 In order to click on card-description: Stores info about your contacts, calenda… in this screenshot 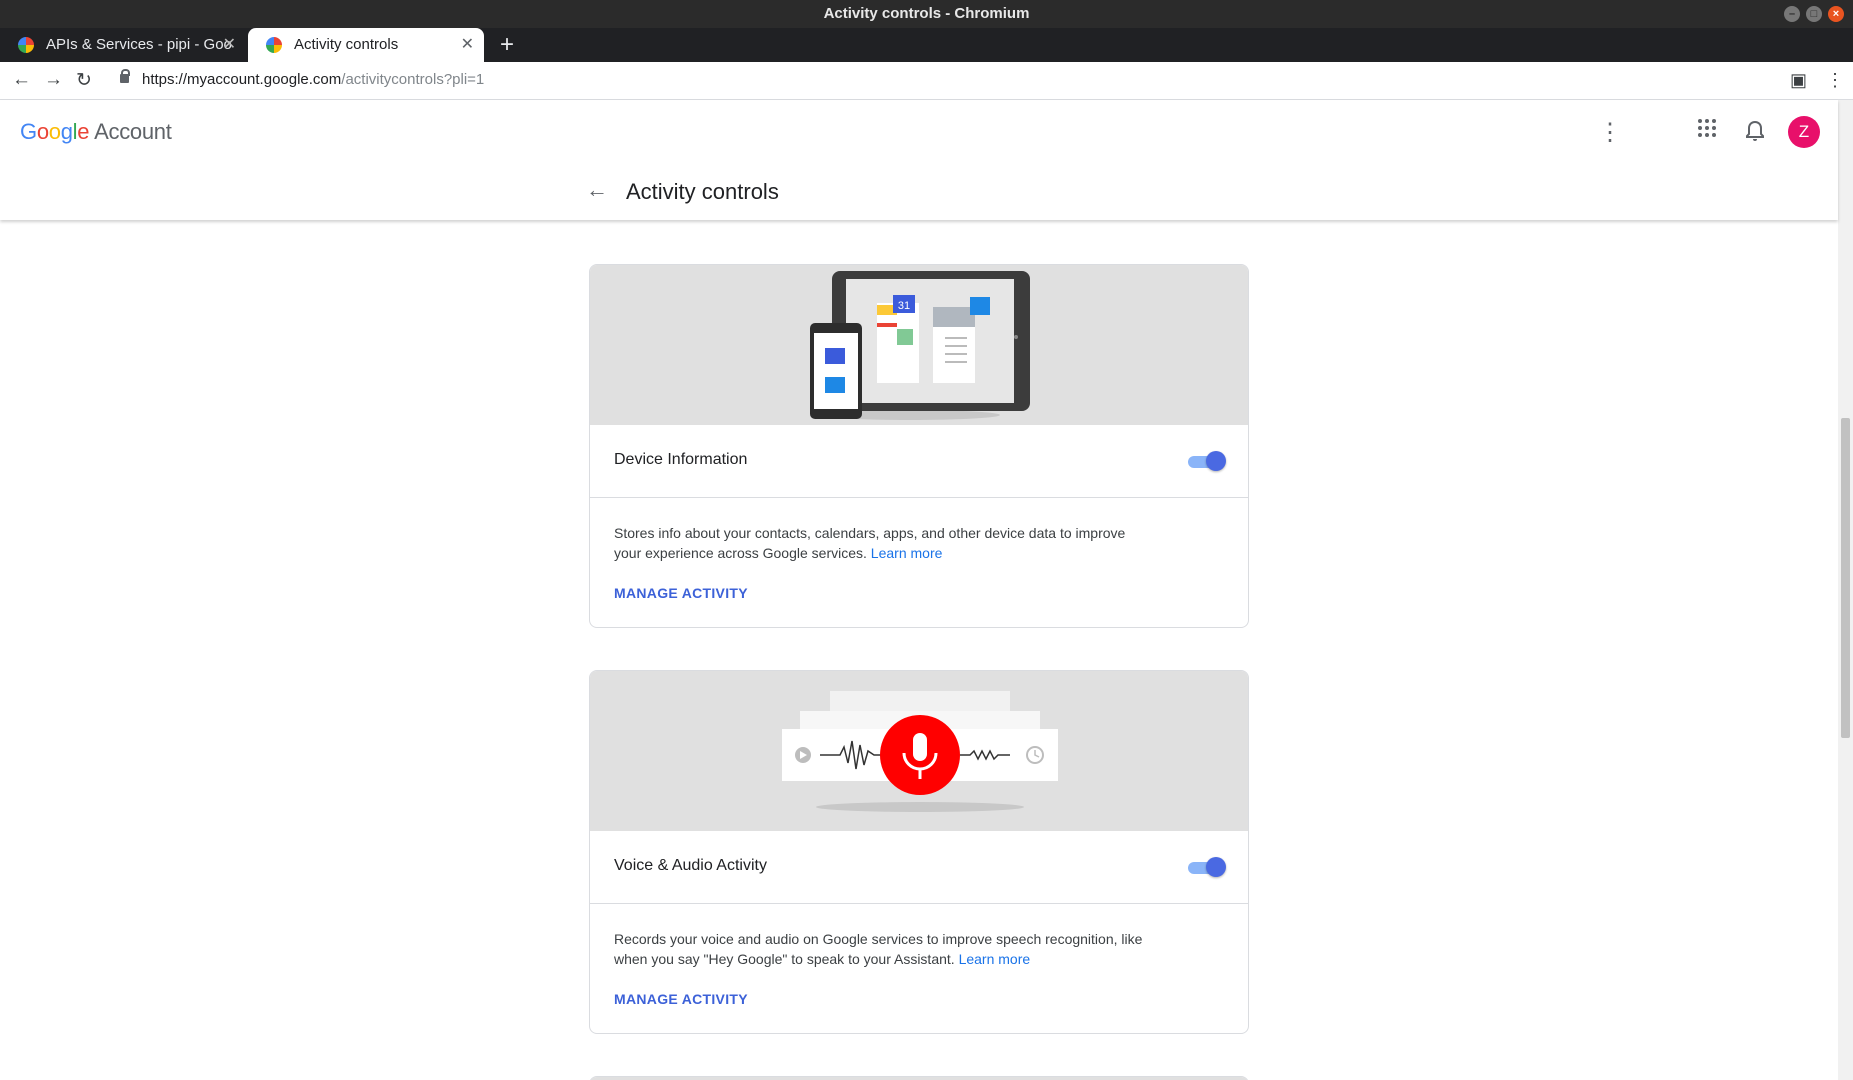, I will do `click(880, 530)`.